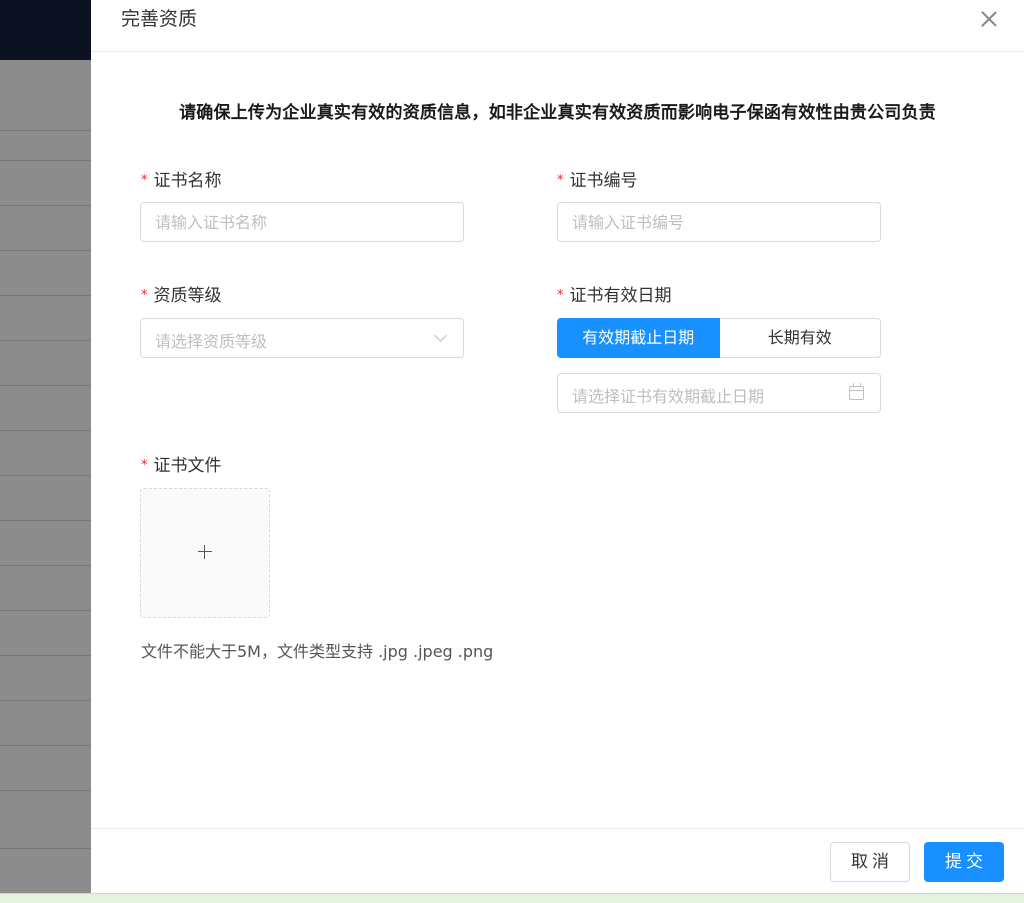 This screenshot has height=903, width=1024. Describe the element at coordinates (187, 296) in the screenshot. I see `qualification-level-label-text: 资质等级` at that location.